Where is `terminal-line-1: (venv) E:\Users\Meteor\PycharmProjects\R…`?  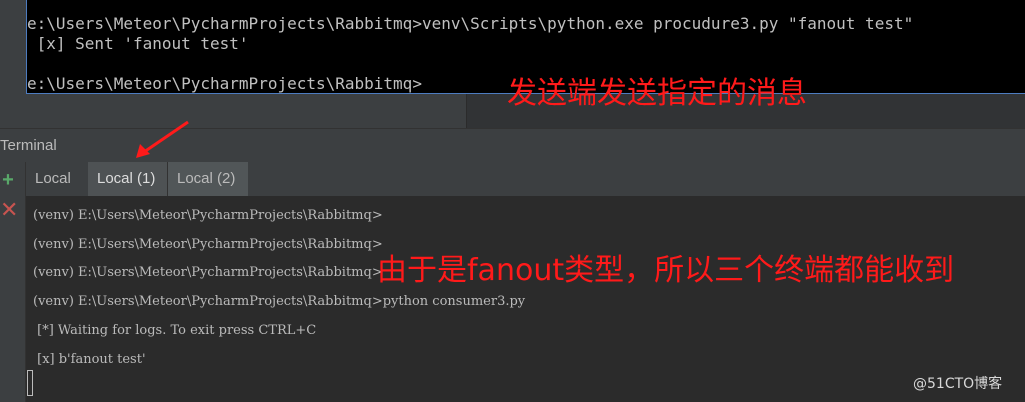
terminal-line-1: (venv) E:\Users\Meteor\PycharmProjects\R… is located at coordinates (208, 215).